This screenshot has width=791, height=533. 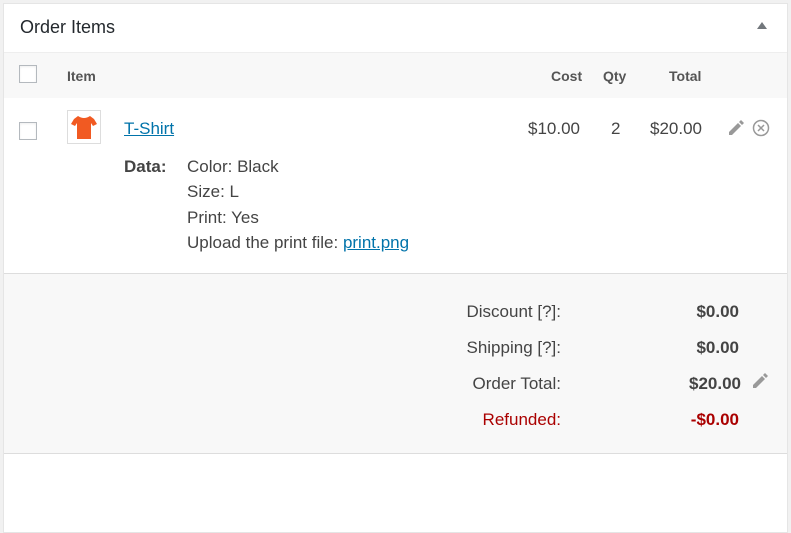 I want to click on edit-item-icon, so click(x=735, y=130).